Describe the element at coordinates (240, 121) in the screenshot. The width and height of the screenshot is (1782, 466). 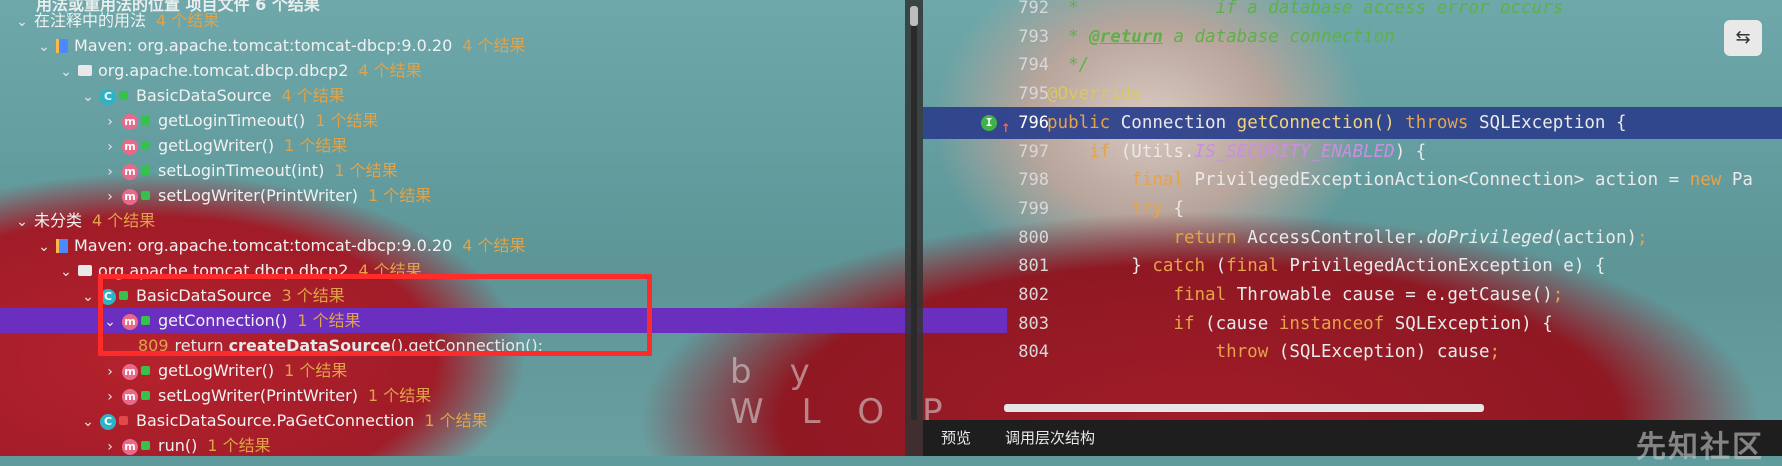
I see `tree-row: › m getLoginTimeout() 1 个结果` at that location.